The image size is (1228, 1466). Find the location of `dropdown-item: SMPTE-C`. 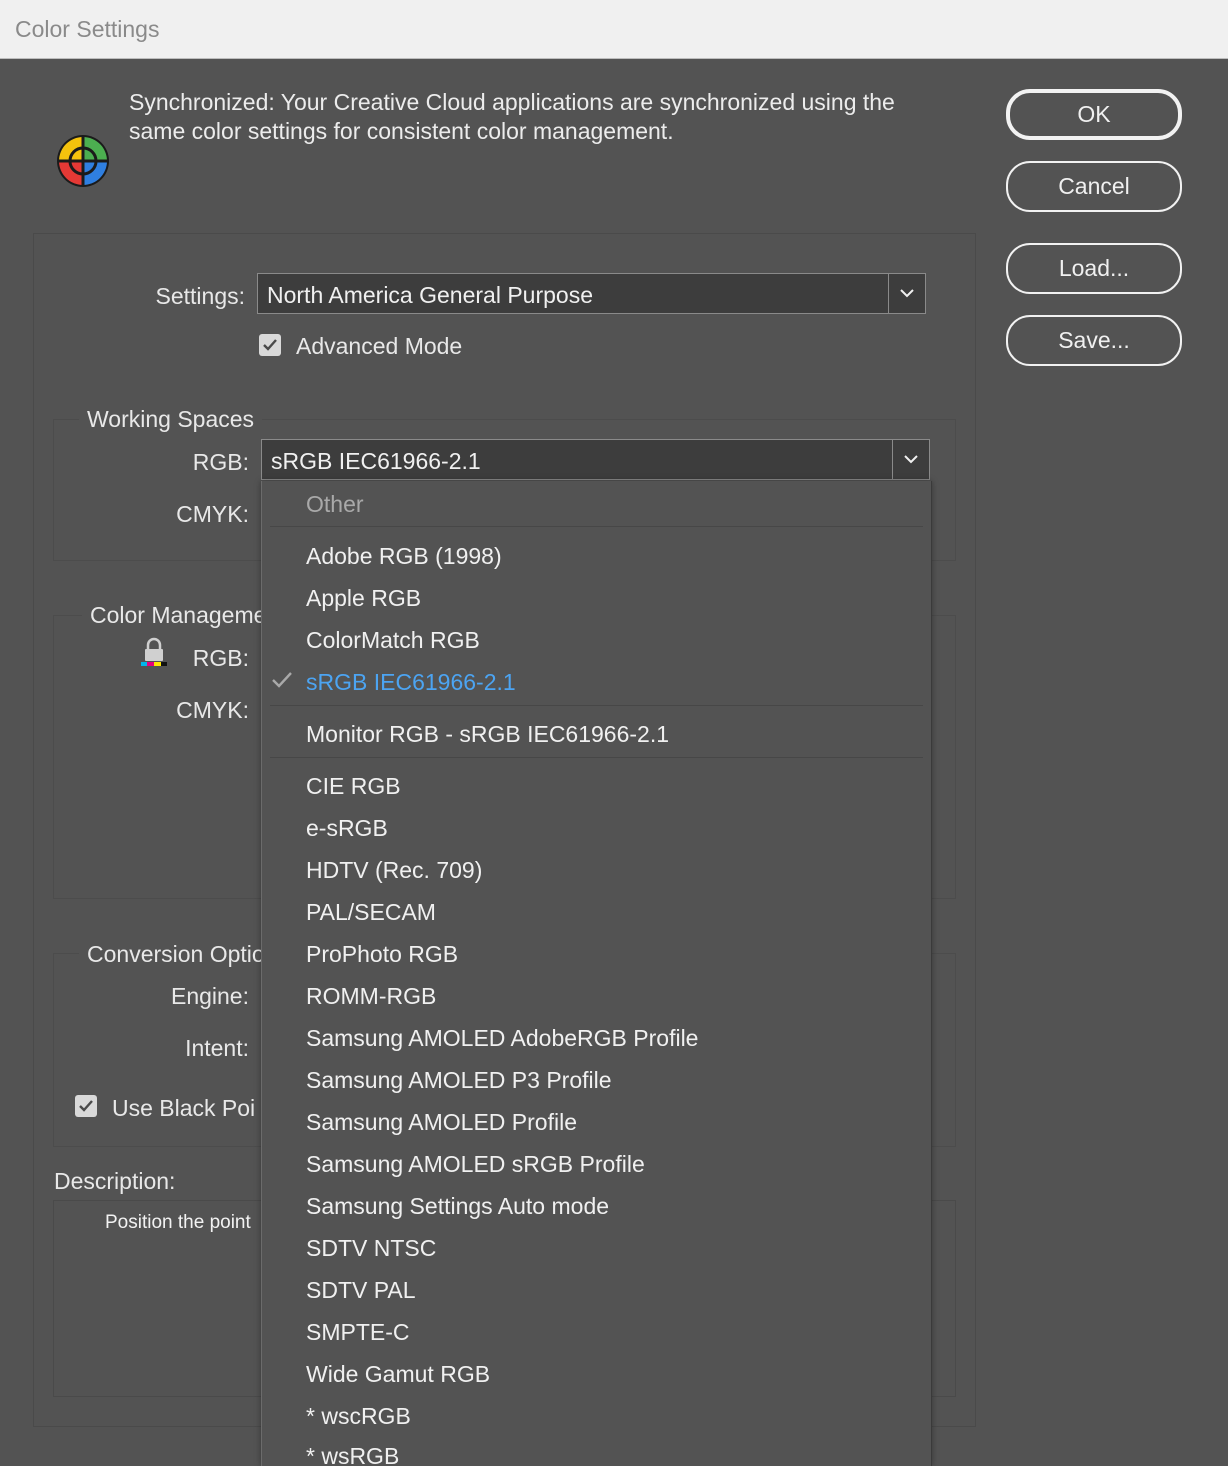

dropdown-item: SMPTE-C is located at coordinates (358, 1332).